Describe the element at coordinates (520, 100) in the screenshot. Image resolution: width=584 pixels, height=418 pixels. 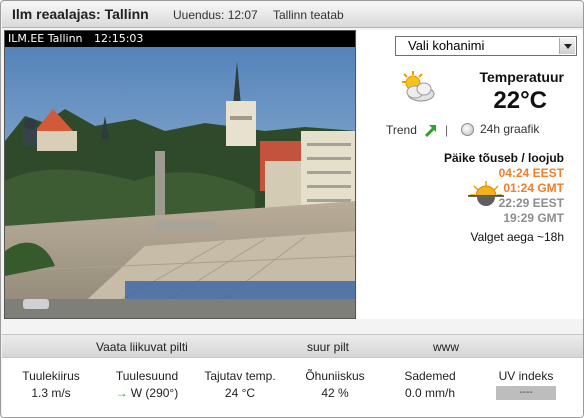
I see `temperature-value: 22°C` at that location.